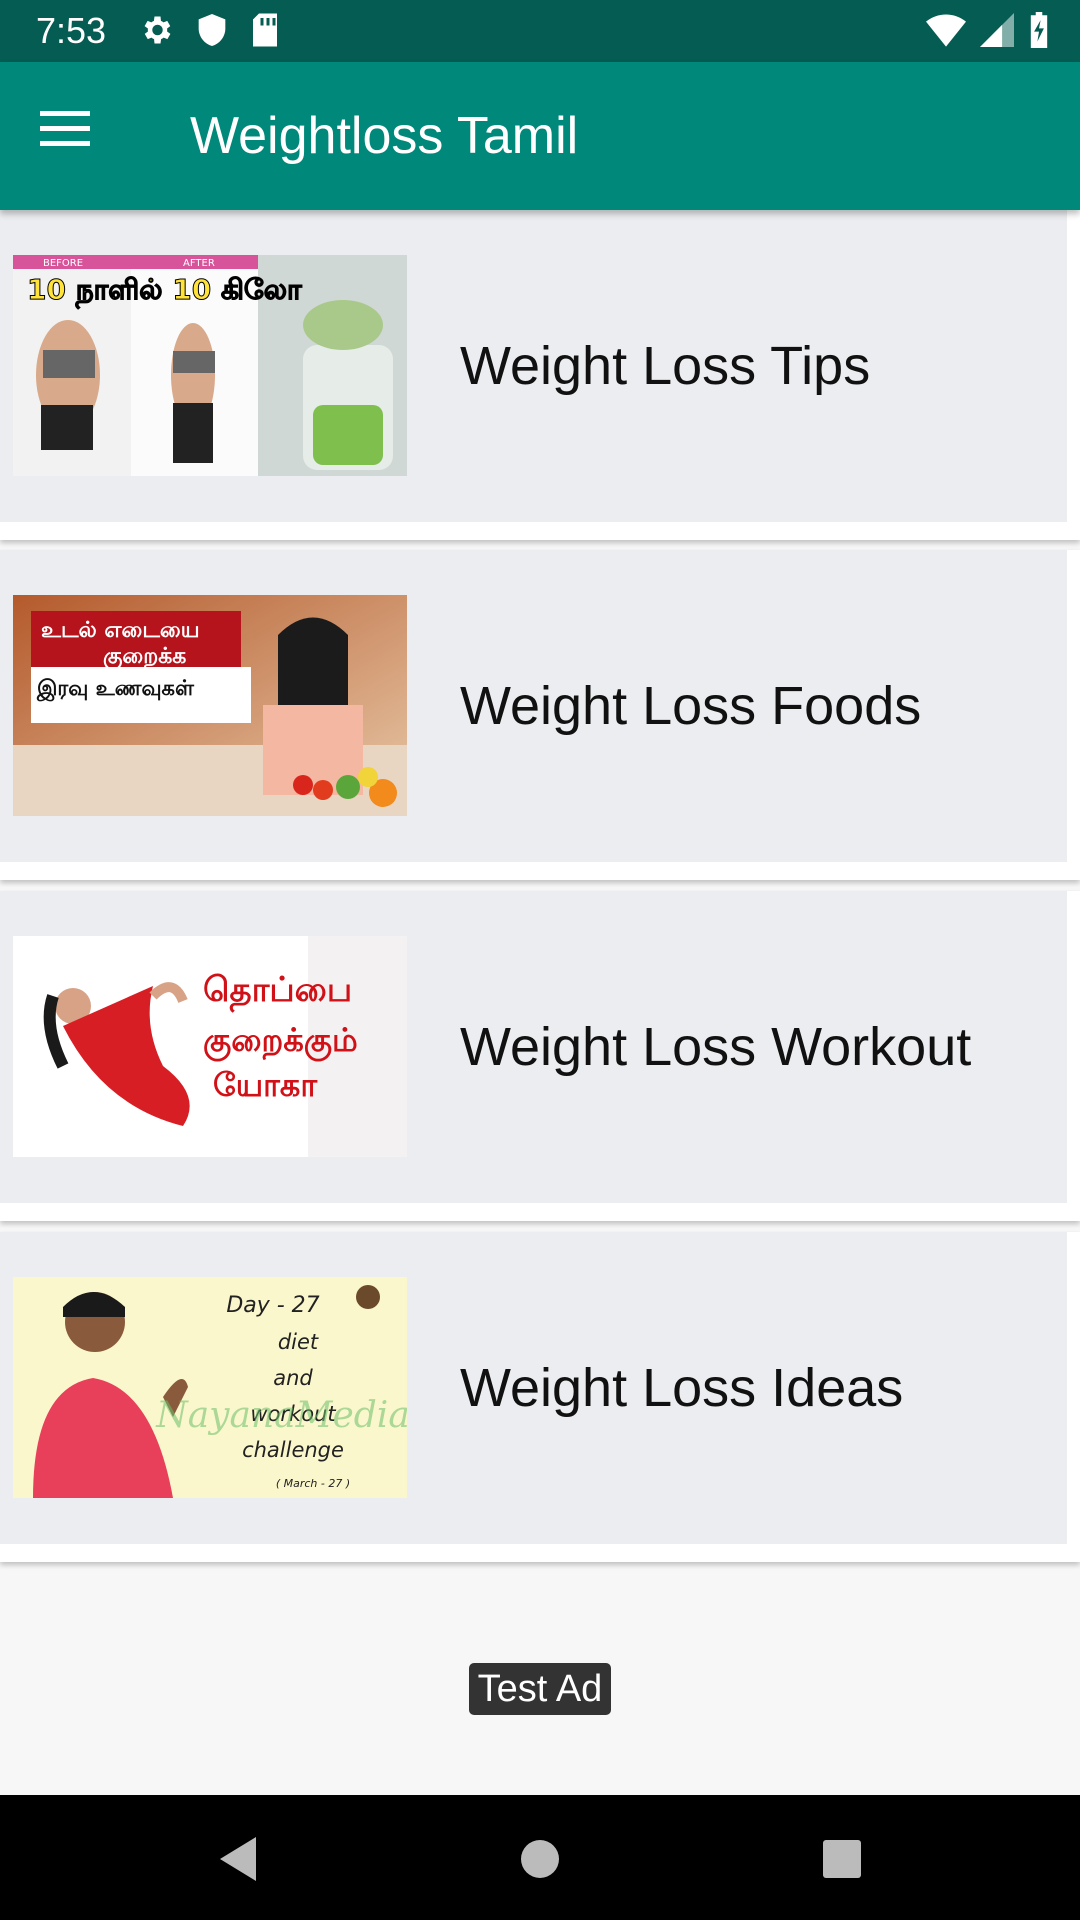 Image resolution: width=1080 pixels, height=1920 pixels. What do you see at coordinates (540, 1689) in the screenshot?
I see `test-ad-banner: Test Ad` at bounding box center [540, 1689].